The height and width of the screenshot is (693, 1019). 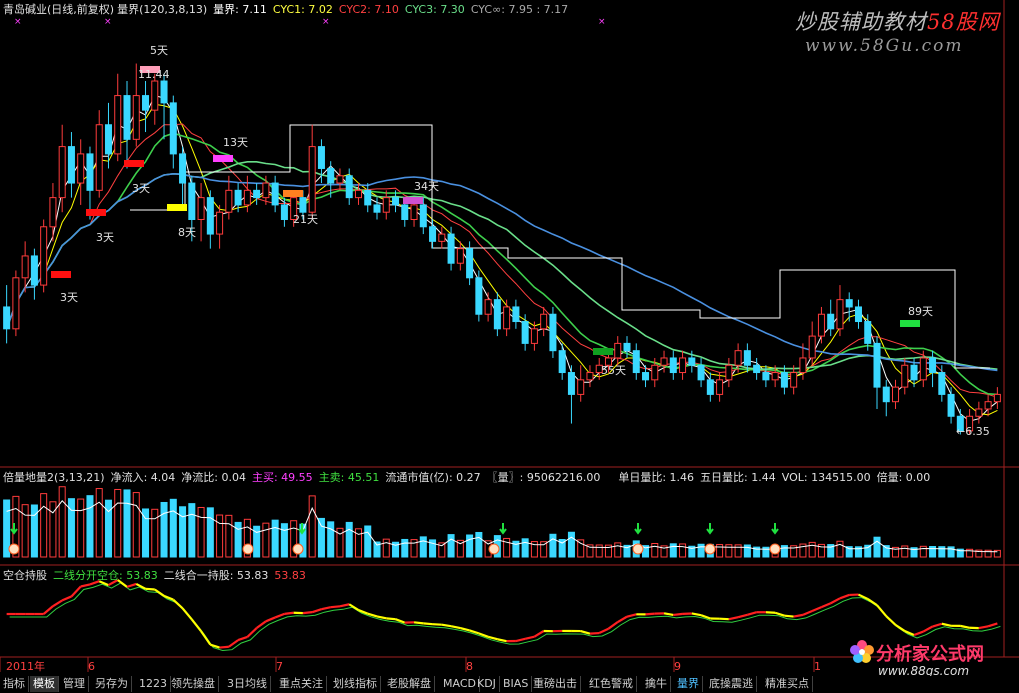 I want to click on tab-bottom: 底操震逃, so click(x=731, y=684).